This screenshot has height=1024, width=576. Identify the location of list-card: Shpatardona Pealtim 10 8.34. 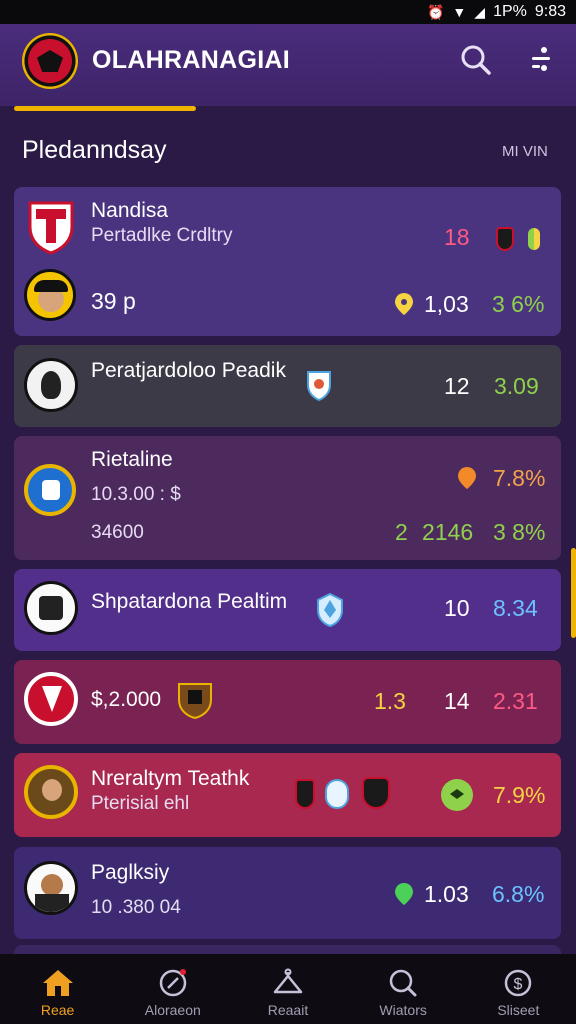
(287, 610).